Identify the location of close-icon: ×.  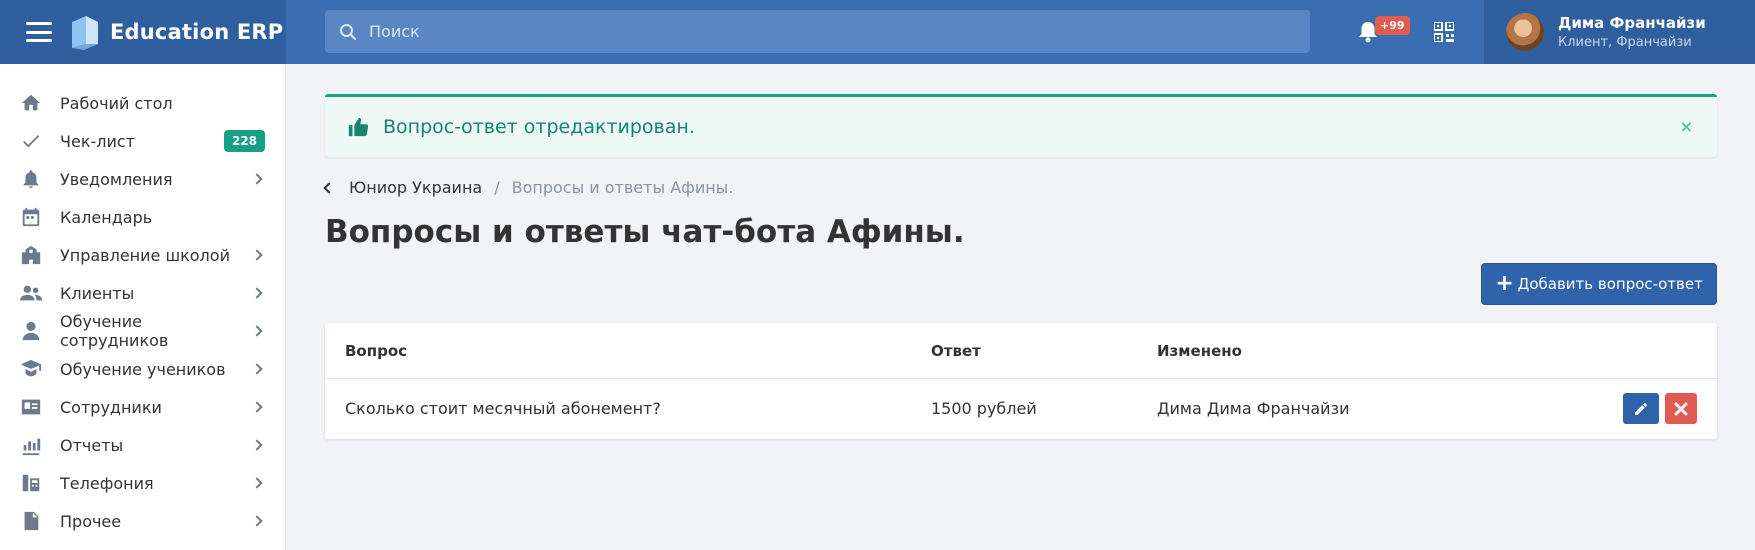
(1686, 126).